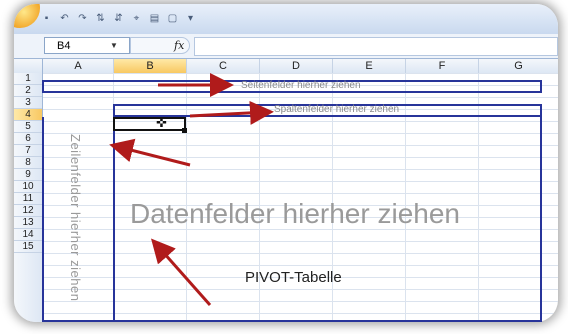 This screenshot has height=334, width=568. I want to click on row-header: 6, so click(28, 139).